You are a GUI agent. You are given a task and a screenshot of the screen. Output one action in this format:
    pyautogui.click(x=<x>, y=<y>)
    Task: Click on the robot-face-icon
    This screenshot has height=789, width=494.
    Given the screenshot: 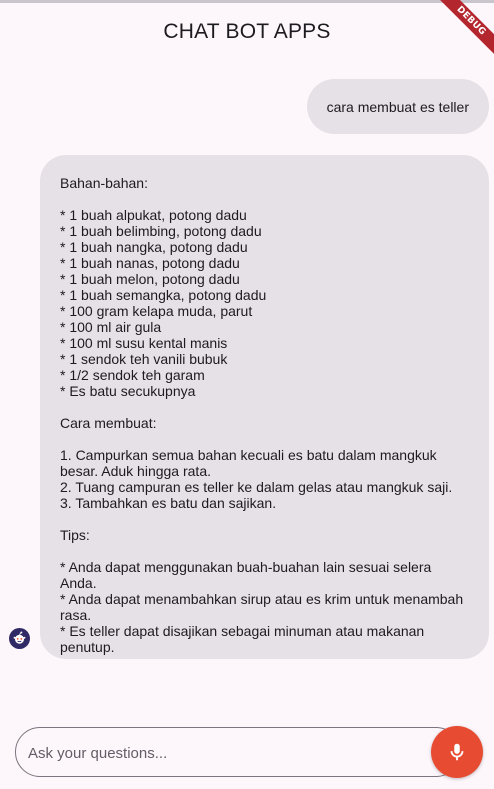 What is the action you would take?
    pyautogui.click(x=19, y=637)
    